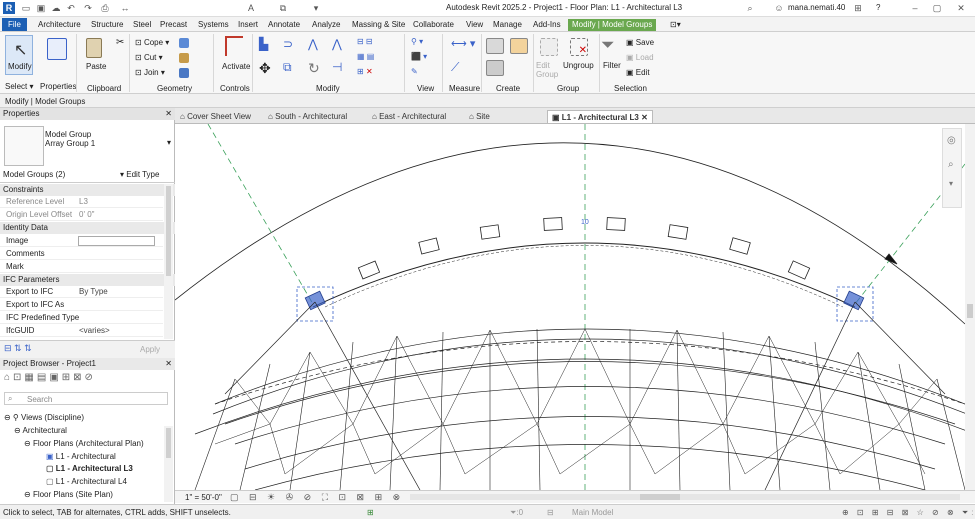 The height and width of the screenshot is (519, 975). What do you see at coordinates (337, 44) in the screenshot?
I see `mirror-draw-icon: ⋀` at bounding box center [337, 44].